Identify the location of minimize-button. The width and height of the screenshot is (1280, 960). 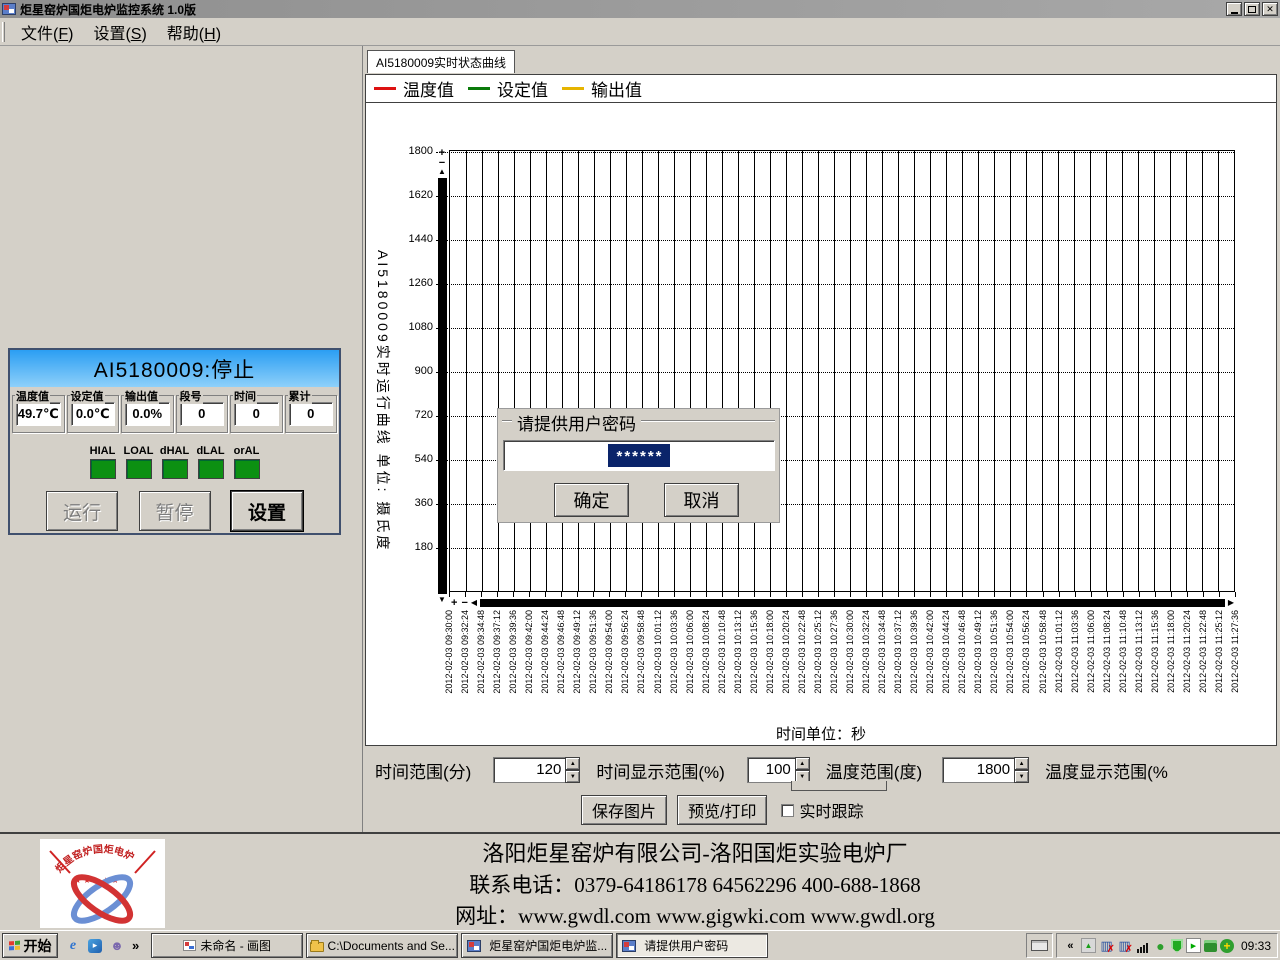
(1234, 9).